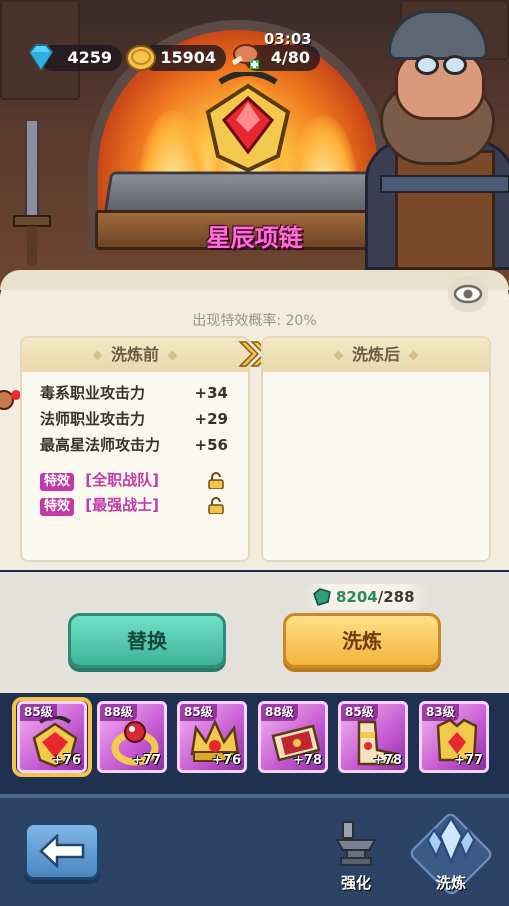 The height and width of the screenshot is (906, 509). I want to click on equipment-slot: 85级 +78, so click(373, 737).